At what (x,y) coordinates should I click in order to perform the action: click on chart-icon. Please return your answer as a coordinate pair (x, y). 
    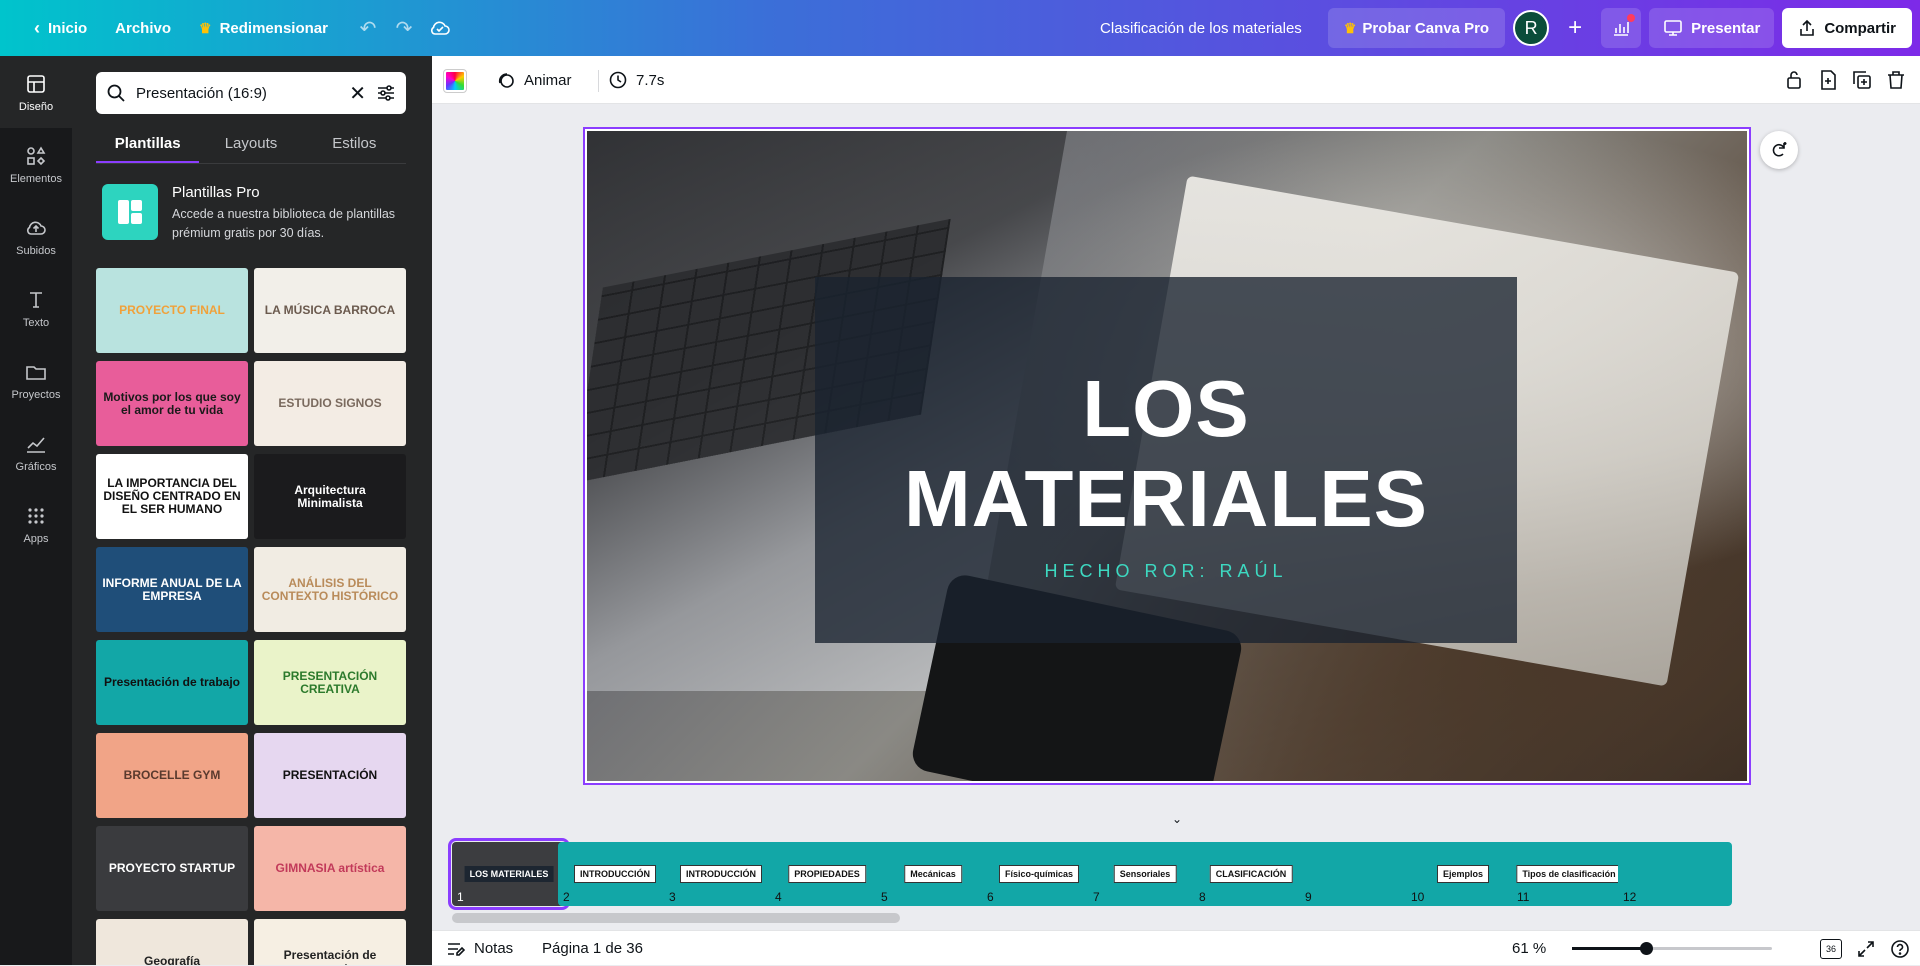
    Looking at the image, I should click on (36, 444).